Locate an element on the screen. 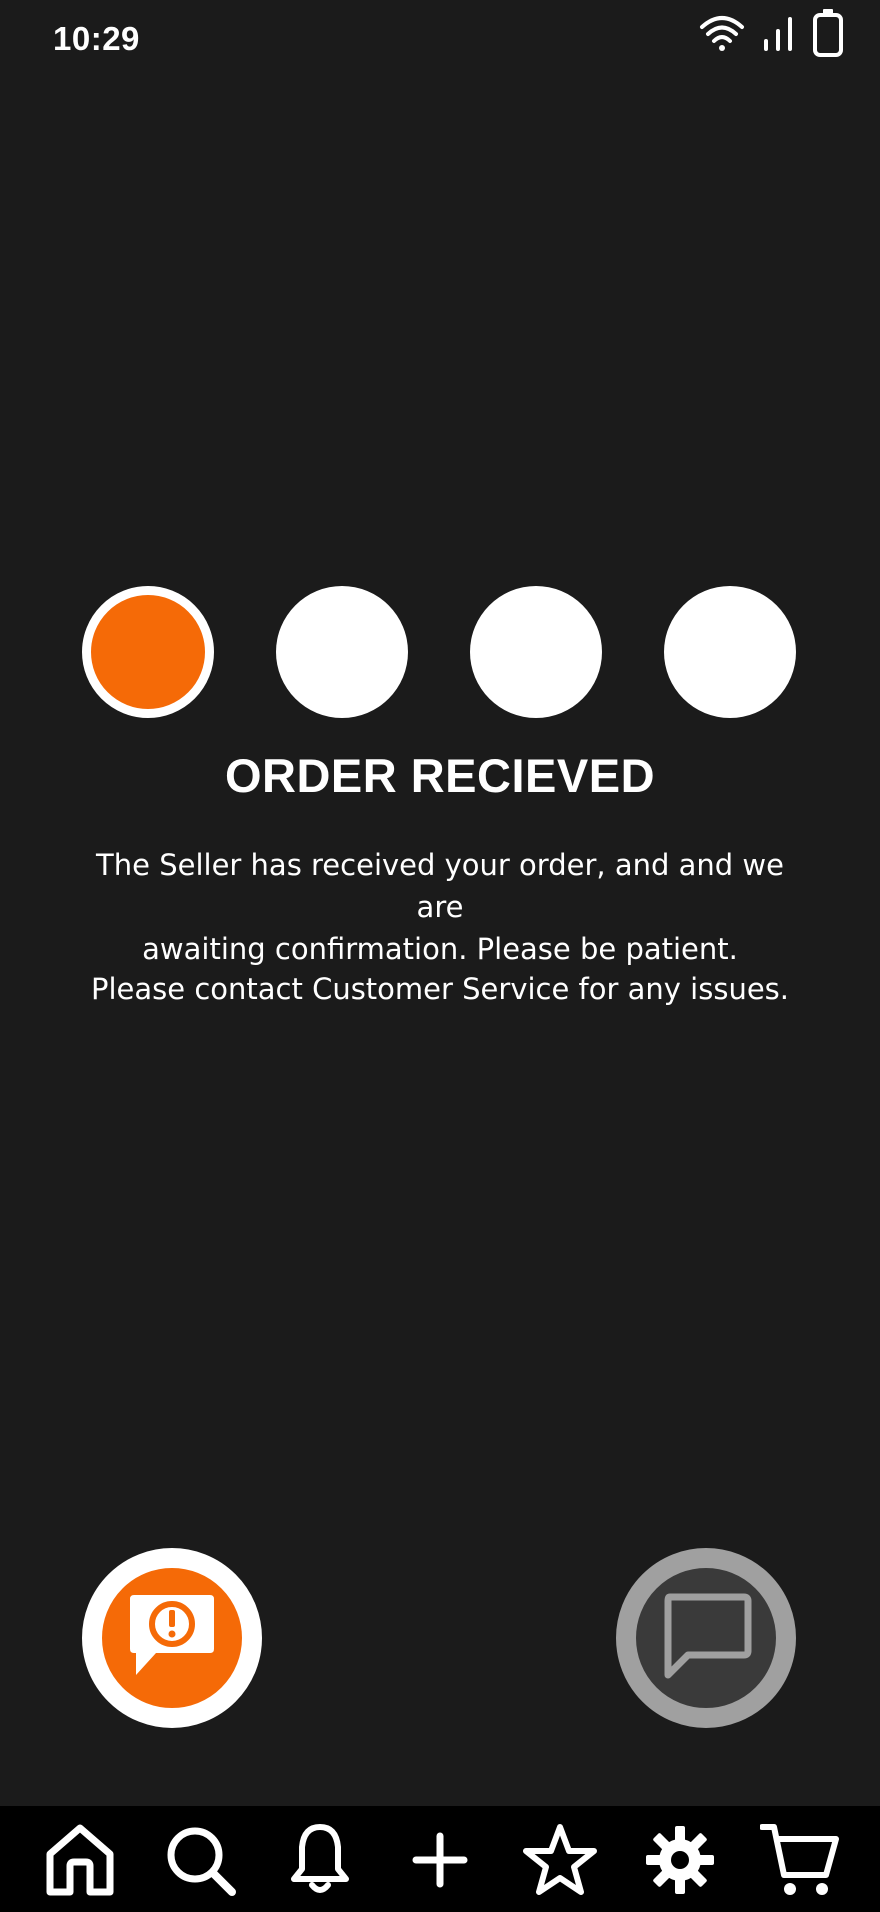  order-status-title: ORDER RECIEVED is located at coordinates (440, 775).